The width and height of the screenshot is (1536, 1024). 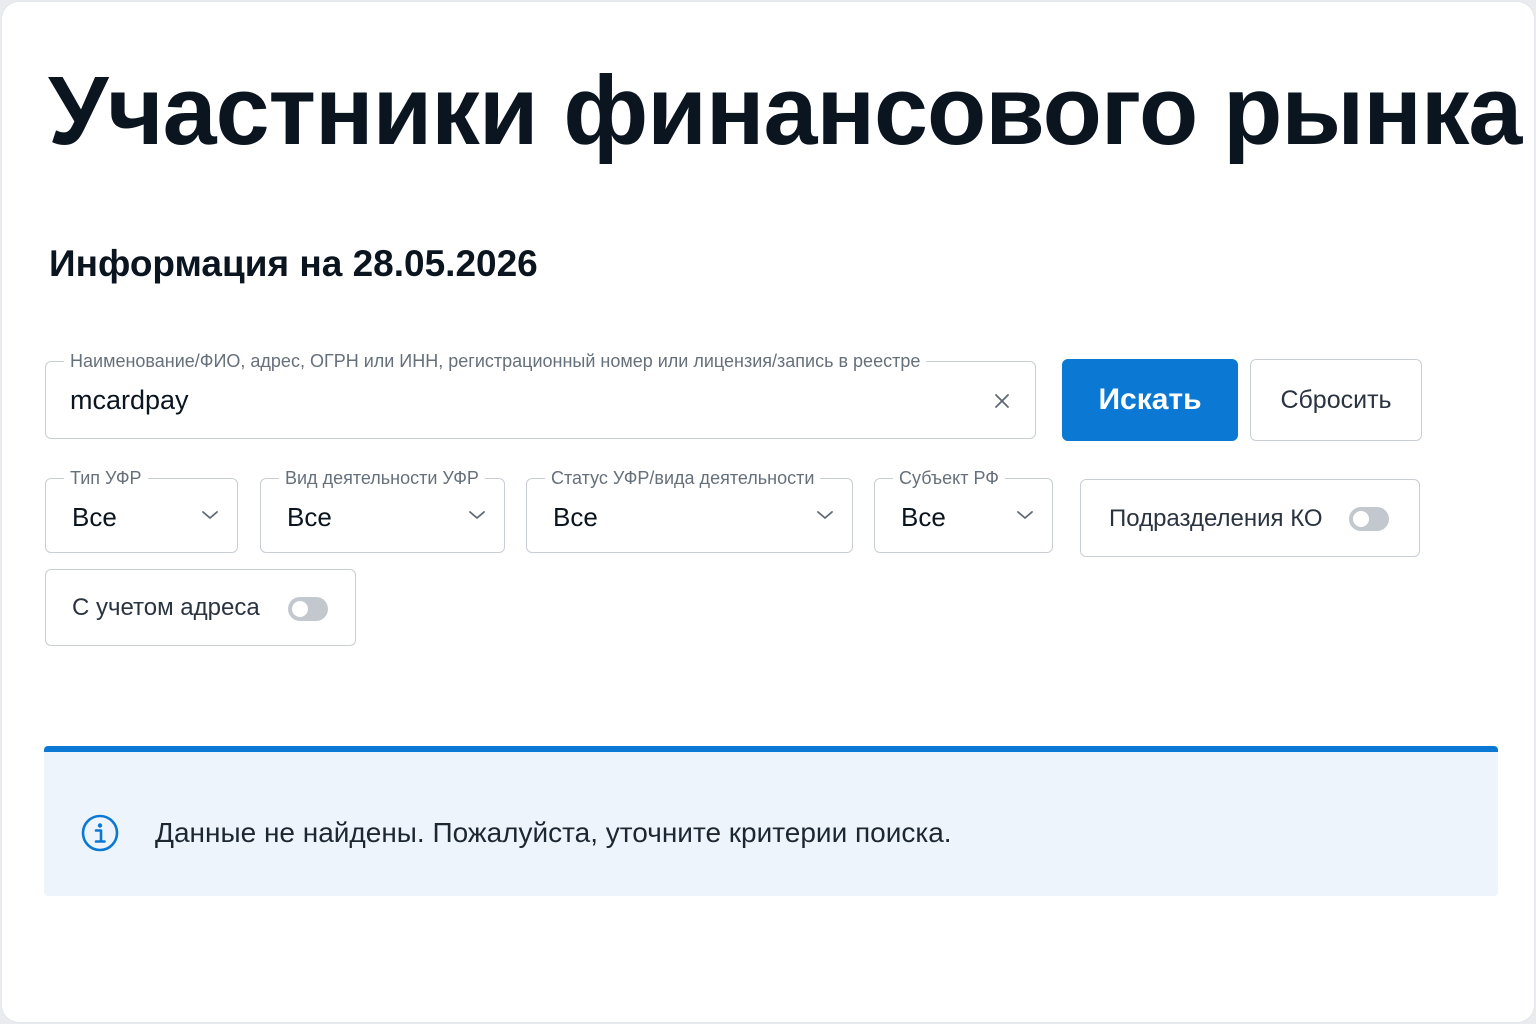 I want to click on reset-button: Сбросить, so click(x=1336, y=400).